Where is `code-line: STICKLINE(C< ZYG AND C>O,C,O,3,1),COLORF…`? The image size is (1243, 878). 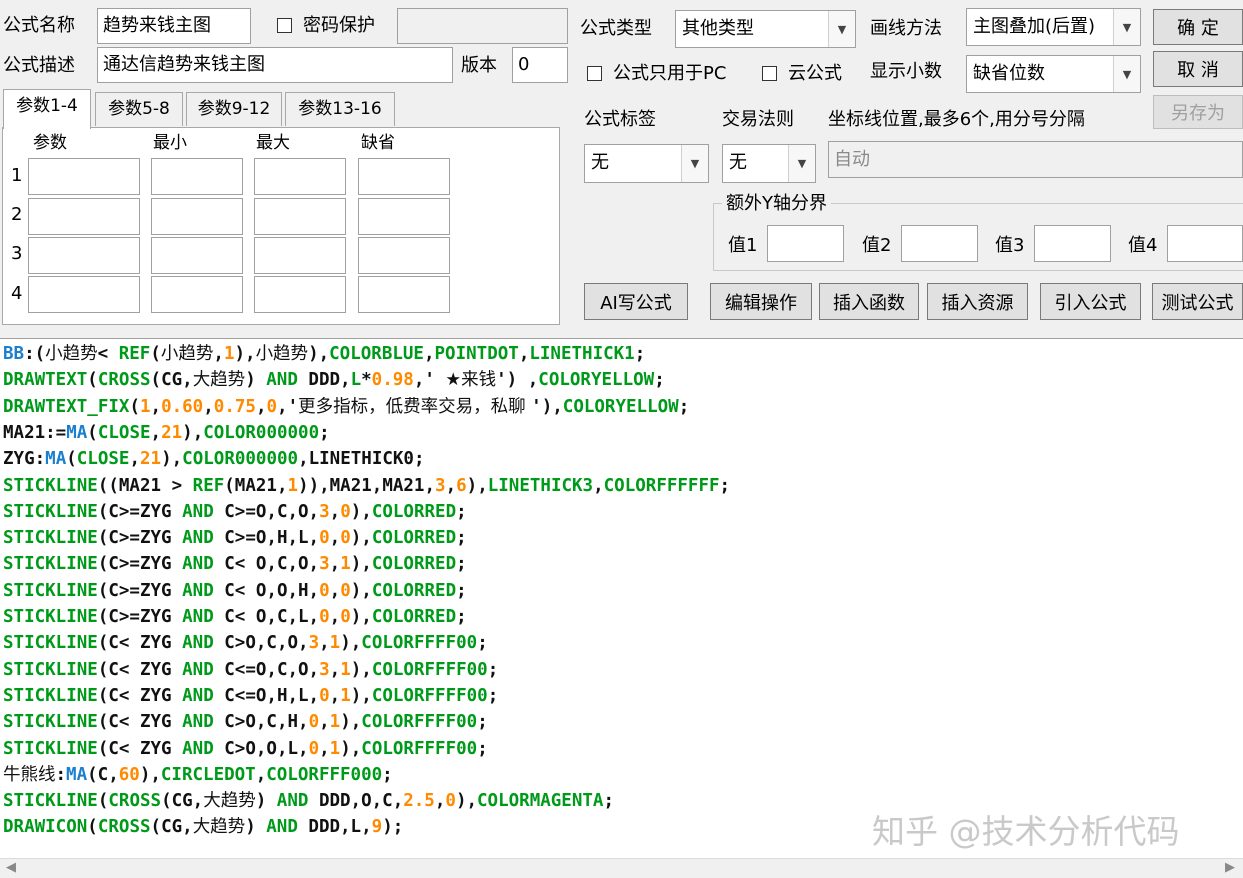
code-line: STICKLINE(C< ZYG AND C>O,C,O,3,1),COLORF… is located at coordinates (245, 643).